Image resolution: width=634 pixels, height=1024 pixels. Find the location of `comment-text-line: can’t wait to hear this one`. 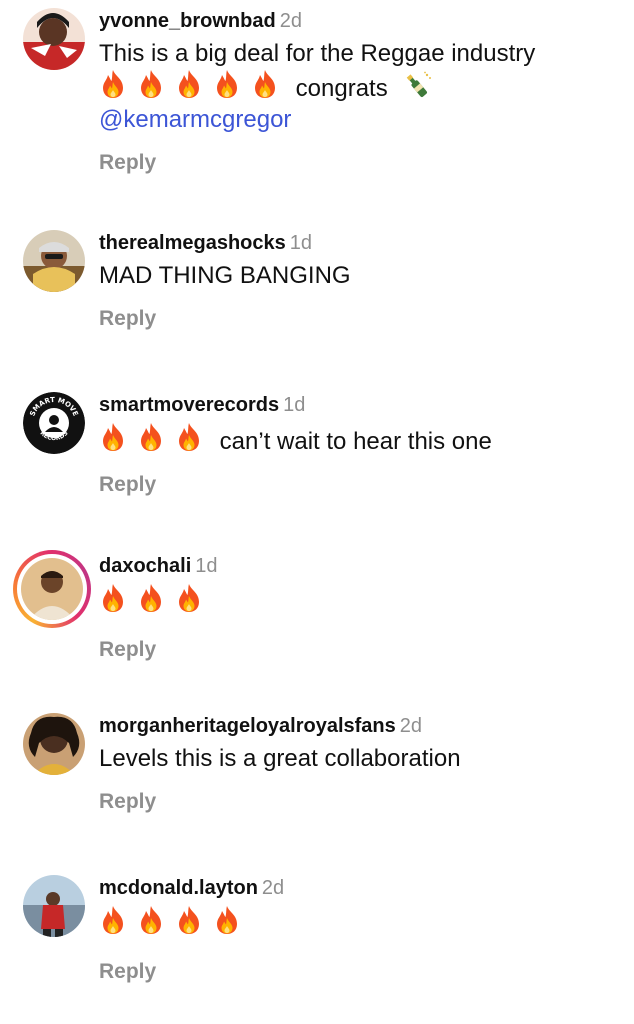

comment-text-line: can’t wait to hear this one is located at coordinates (355, 441).